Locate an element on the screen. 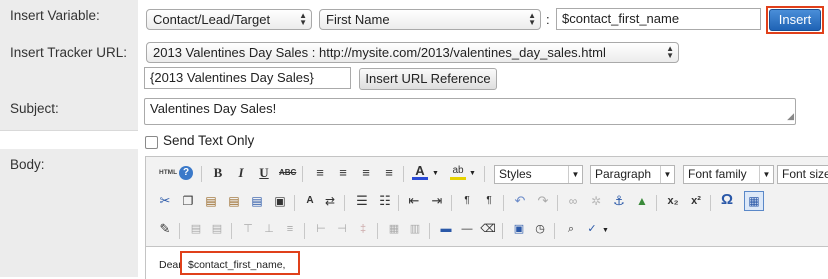 The width and height of the screenshot is (828, 279). numbered-list-icon: ☷ is located at coordinates (385, 201).